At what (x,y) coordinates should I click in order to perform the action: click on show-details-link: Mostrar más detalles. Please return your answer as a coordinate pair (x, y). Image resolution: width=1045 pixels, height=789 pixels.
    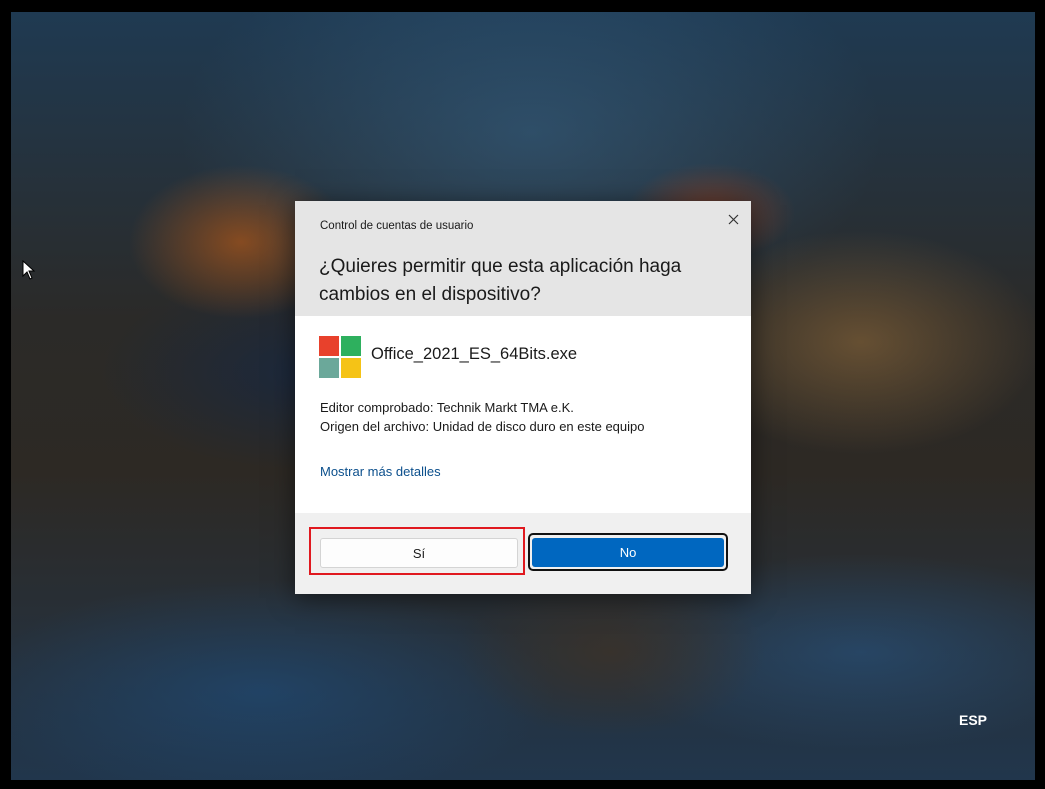
    Looking at the image, I should click on (380, 471).